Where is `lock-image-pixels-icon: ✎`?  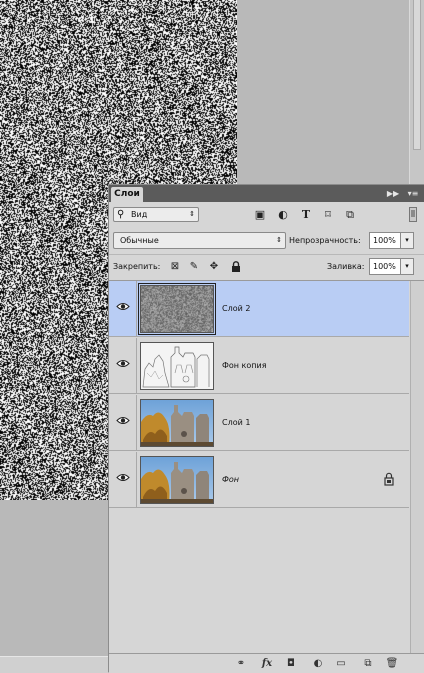 lock-image-pixels-icon: ✎ is located at coordinates (194, 267).